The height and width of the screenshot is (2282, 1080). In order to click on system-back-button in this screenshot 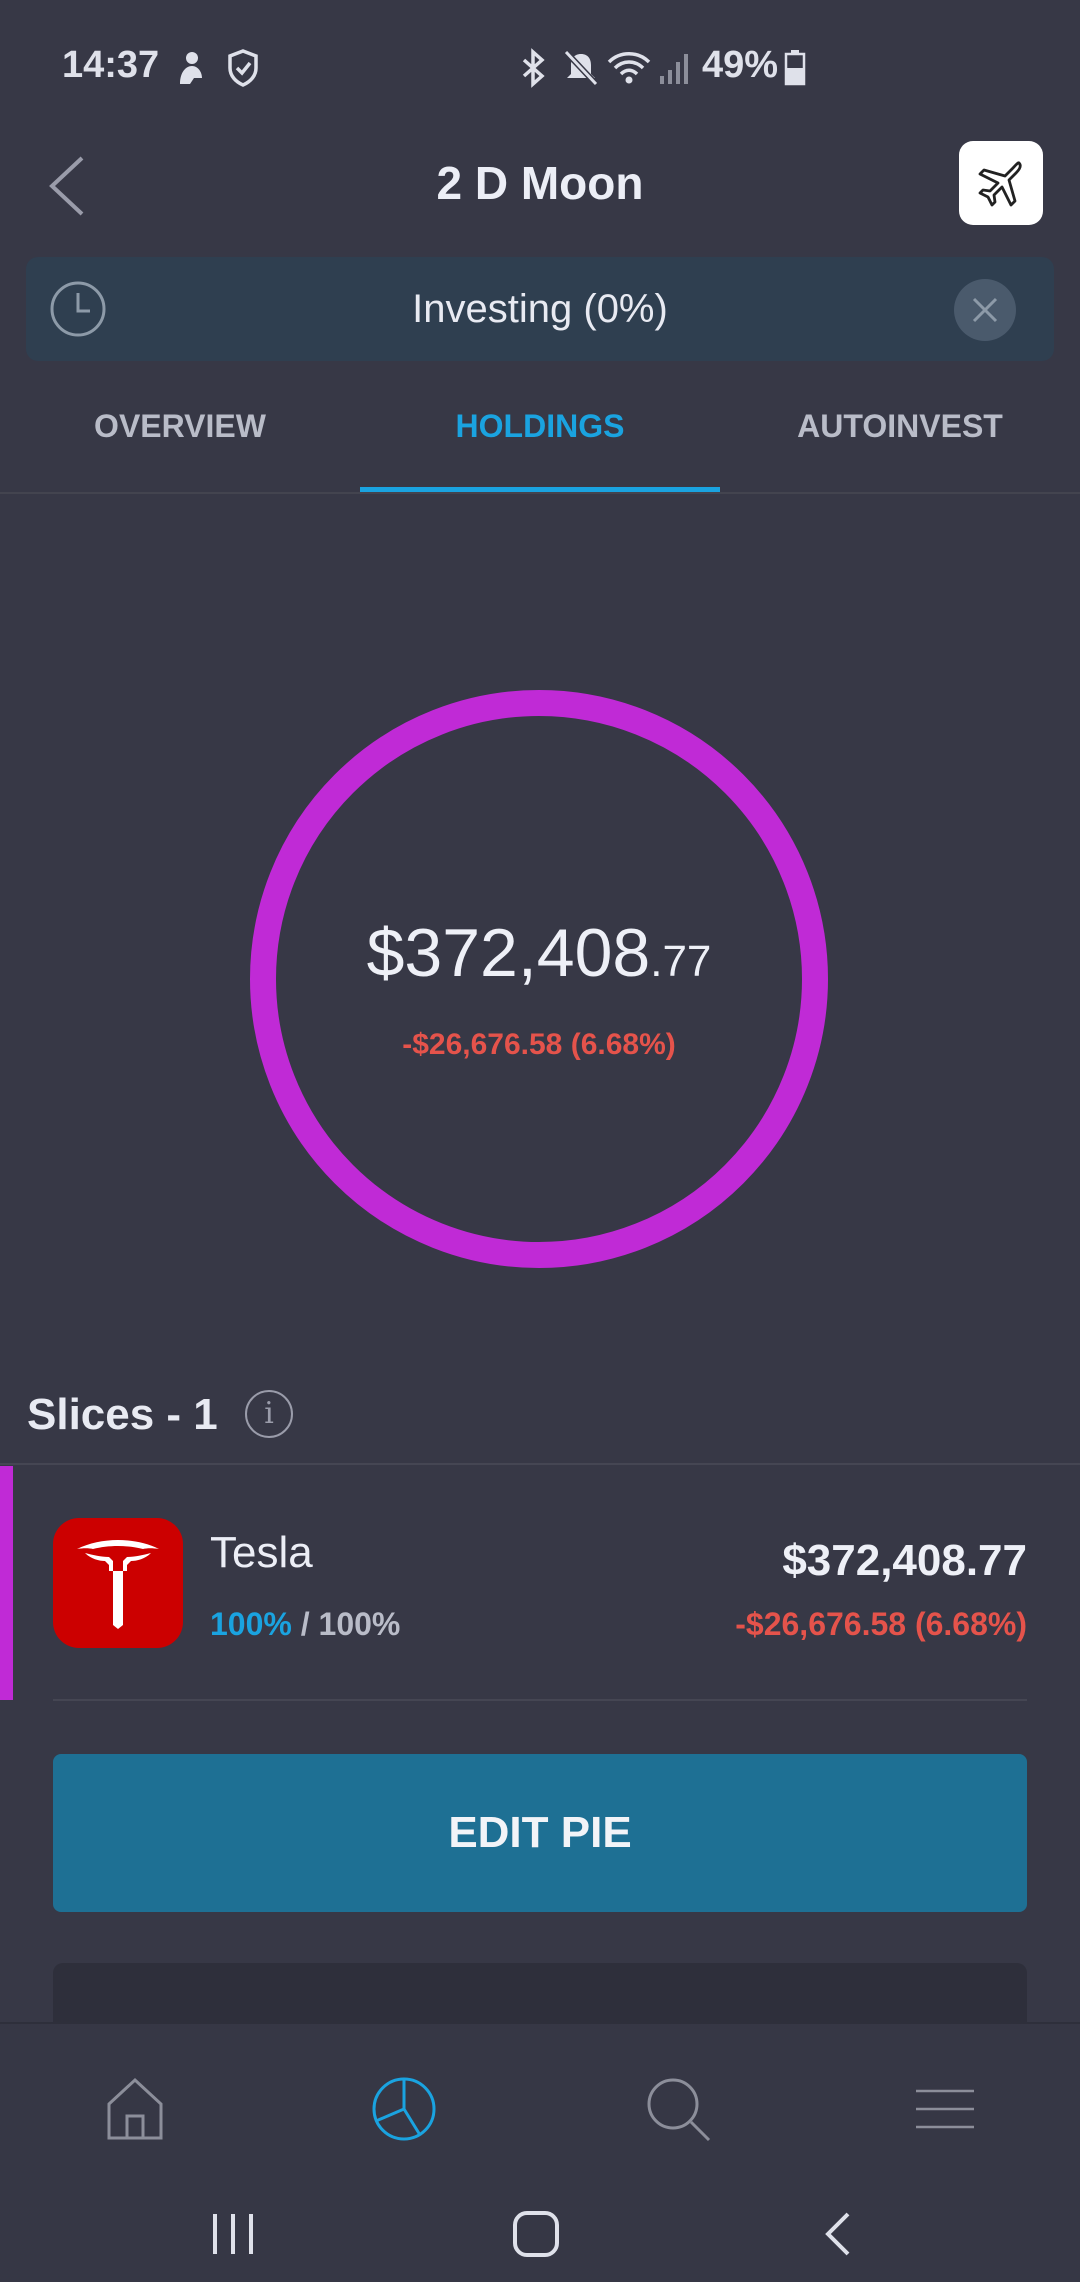, I will do `click(838, 2234)`.